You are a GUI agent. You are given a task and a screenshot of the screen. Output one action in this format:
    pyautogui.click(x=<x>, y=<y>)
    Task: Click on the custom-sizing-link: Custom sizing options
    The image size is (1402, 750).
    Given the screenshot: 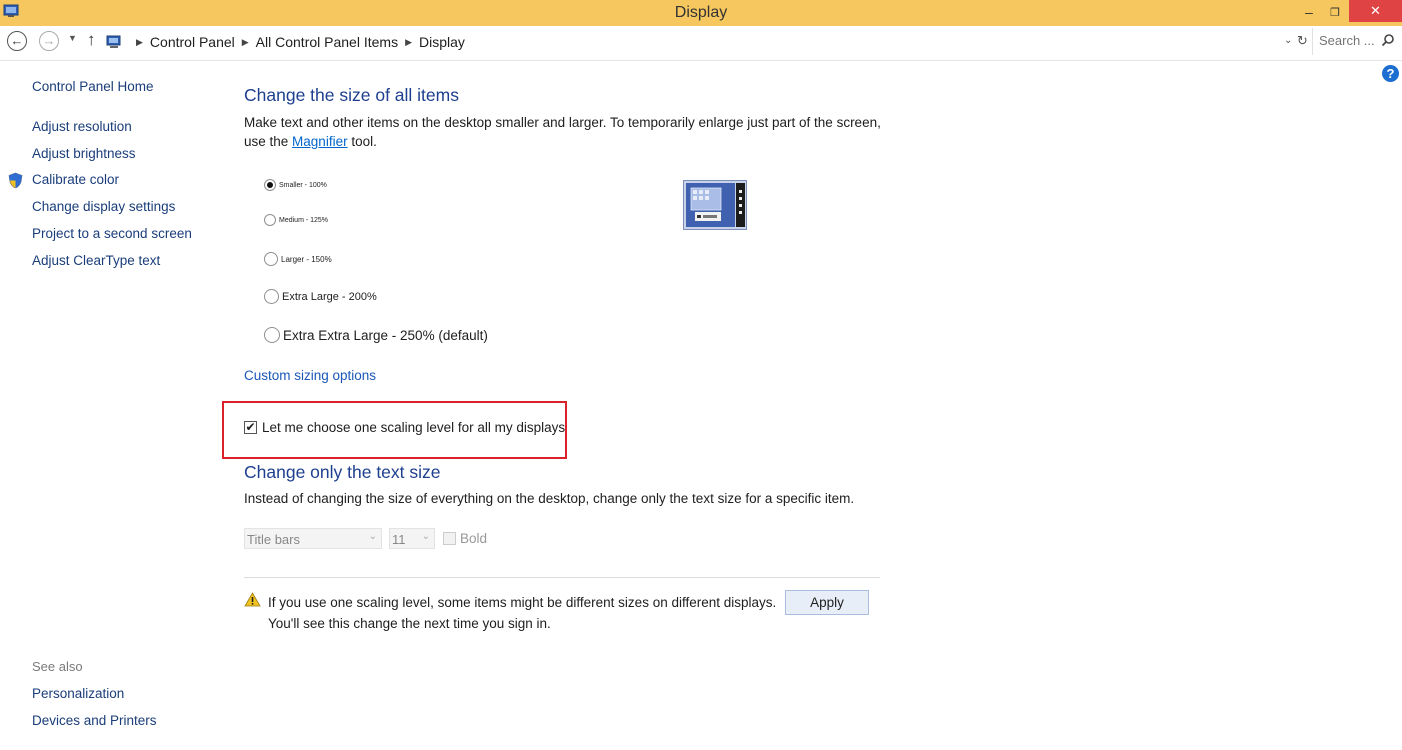 What is the action you would take?
    pyautogui.click(x=310, y=375)
    